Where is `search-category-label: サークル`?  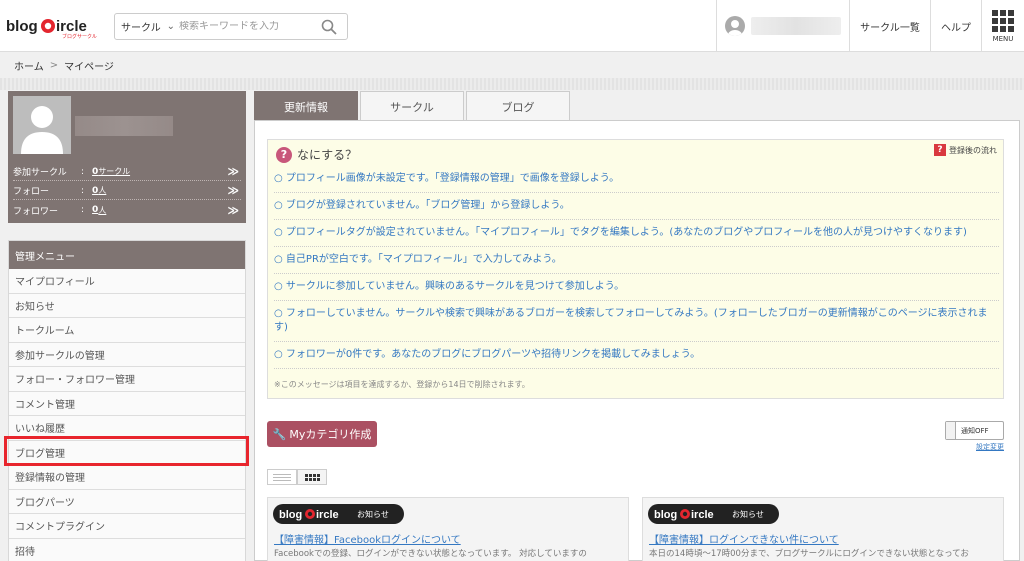
search-category-label: サークル is located at coordinates (141, 28).